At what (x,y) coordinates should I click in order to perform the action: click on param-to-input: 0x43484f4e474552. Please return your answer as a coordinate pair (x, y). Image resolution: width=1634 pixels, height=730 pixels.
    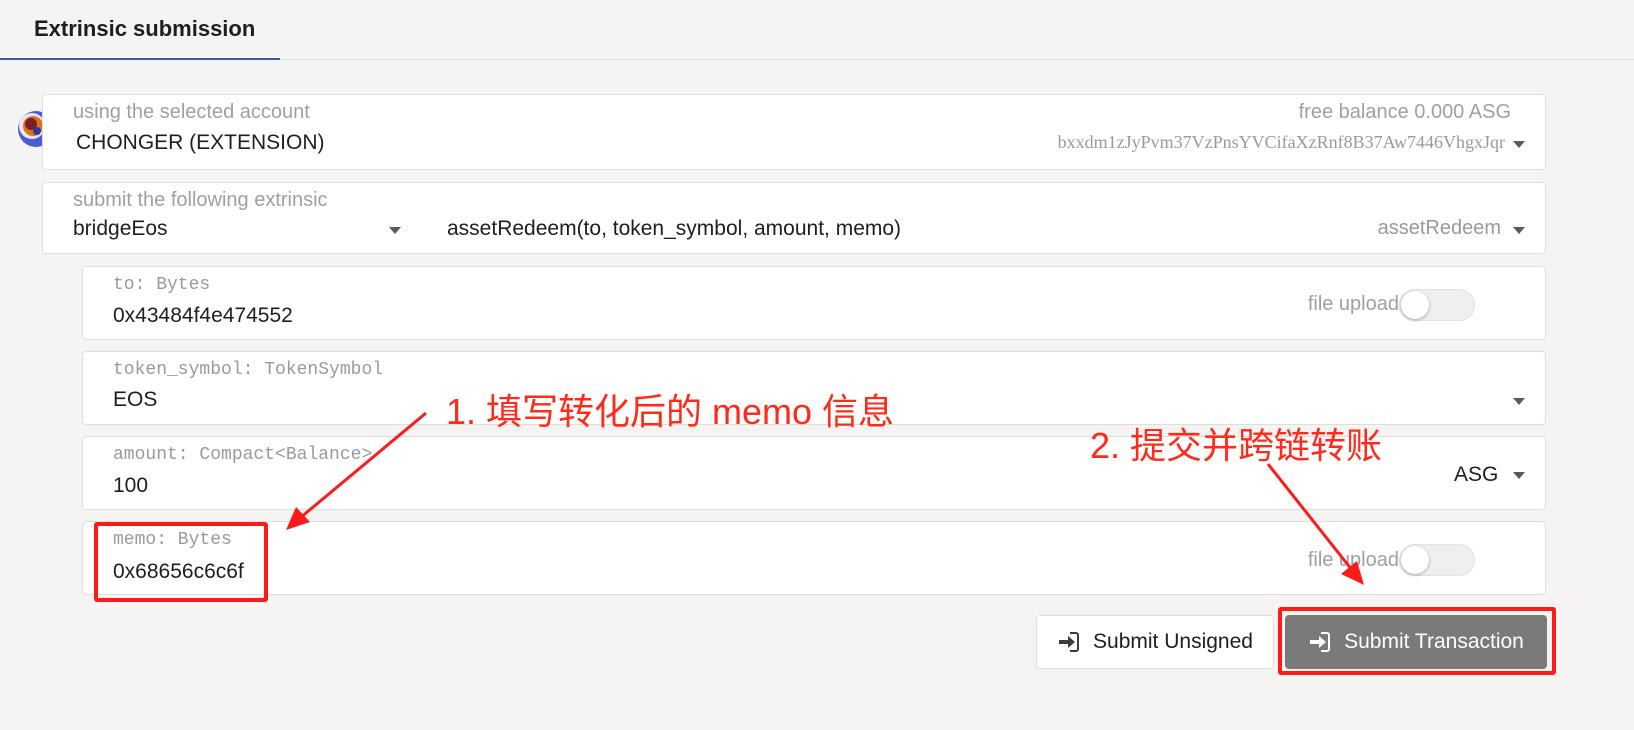
    Looking at the image, I should click on (203, 316).